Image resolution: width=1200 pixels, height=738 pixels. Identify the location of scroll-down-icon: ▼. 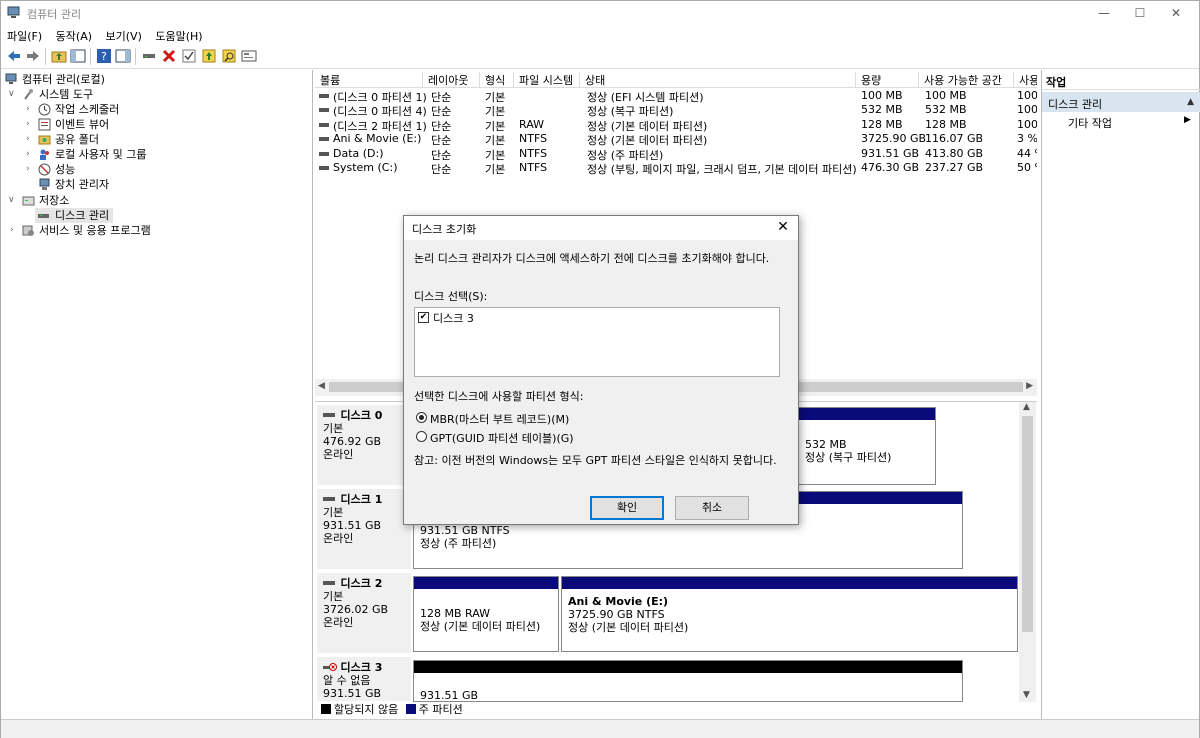
(1026, 695).